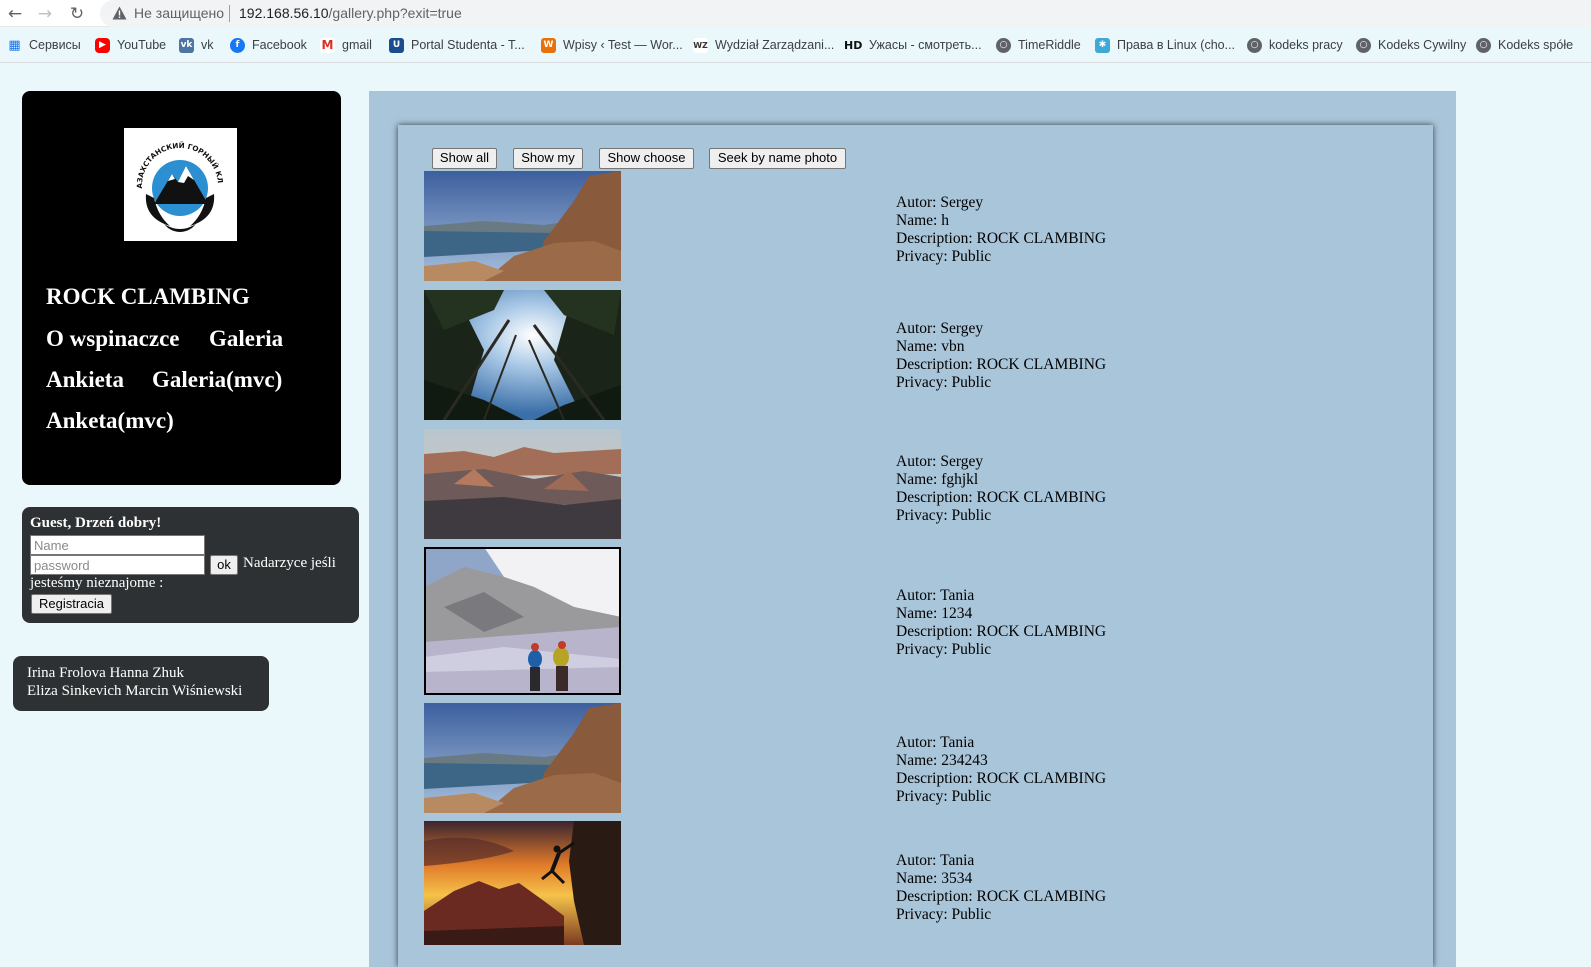  Describe the element at coordinates (217, 380) in the screenshot. I see `menu-link-galeria-mvc: Galeria(mvc)` at that location.